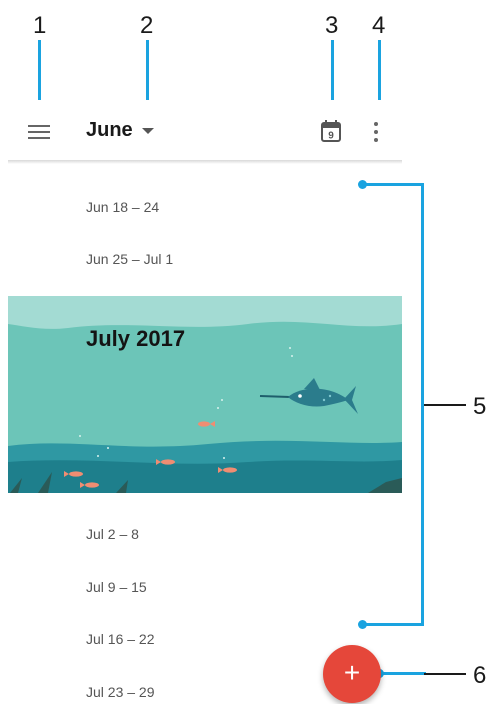 The image size is (491, 704). I want to click on week-row: Jul 23 – 29, so click(120, 692).